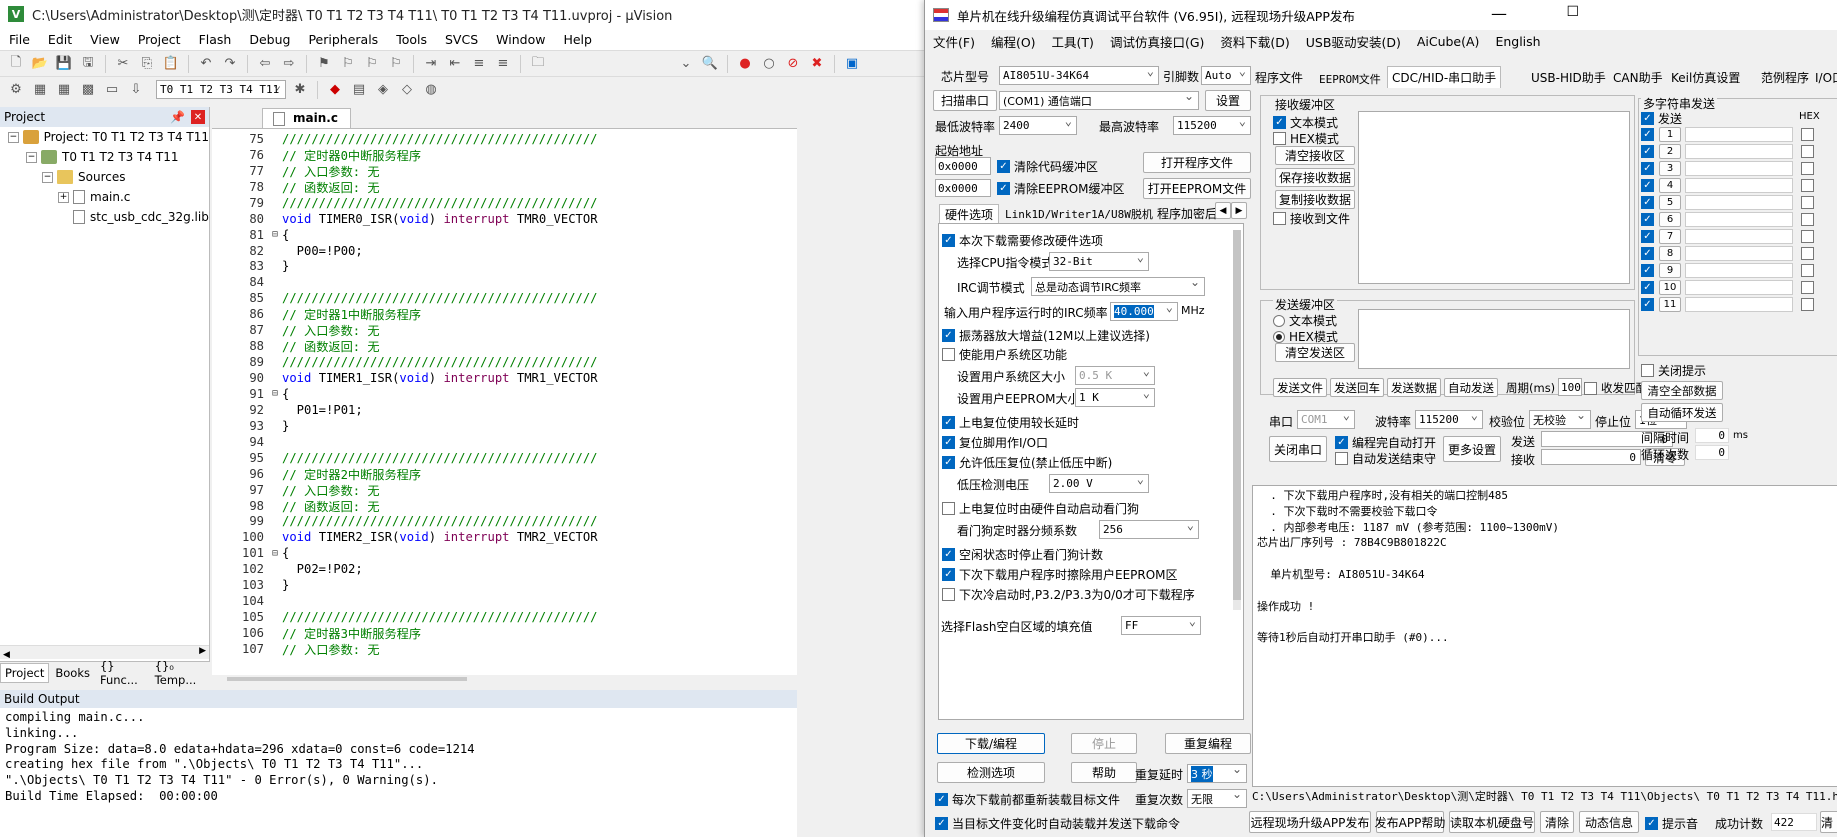 The width and height of the screenshot is (1837, 837). Describe the element at coordinates (1228, 100) in the screenshot. I see `port-settings-button: 设置` at that location.